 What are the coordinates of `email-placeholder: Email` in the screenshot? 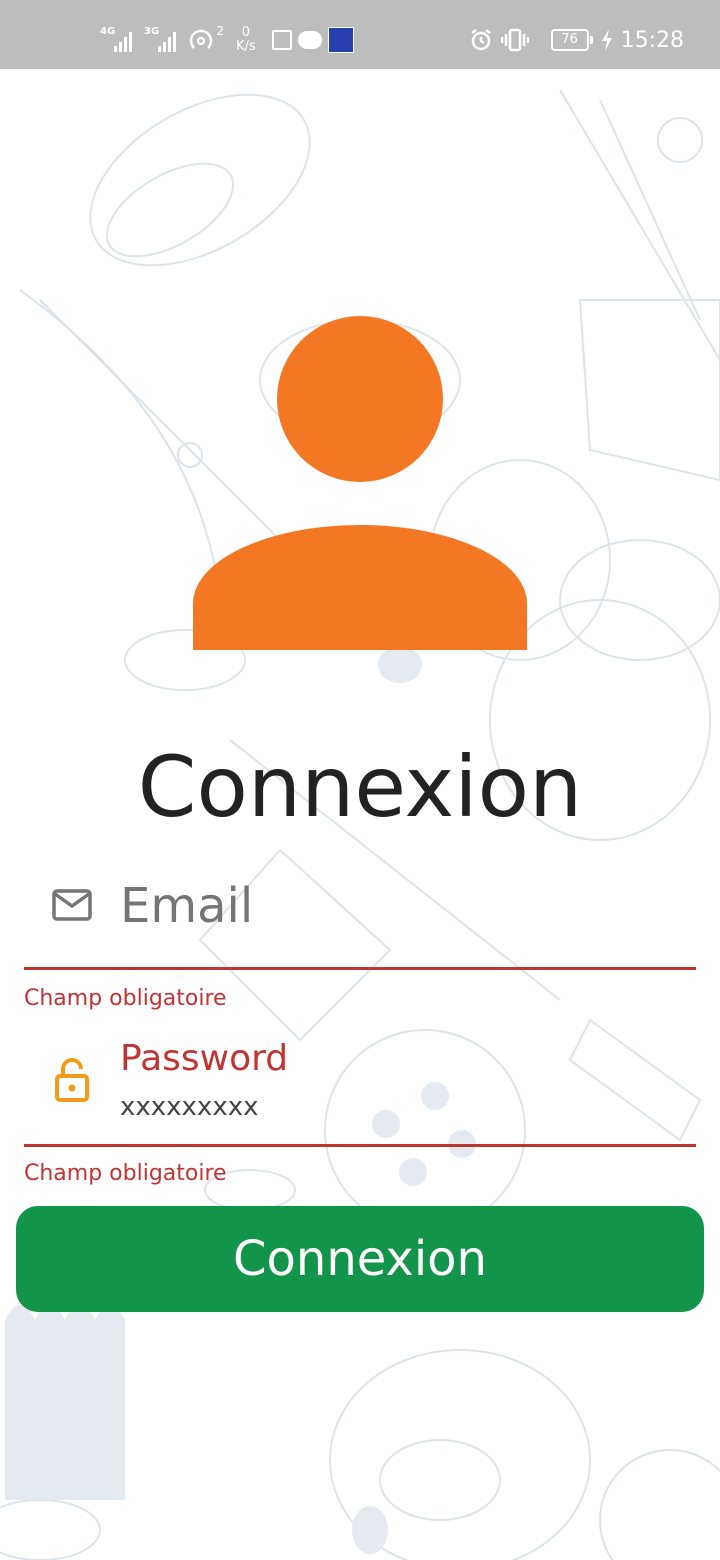 It's located at (187, 906).